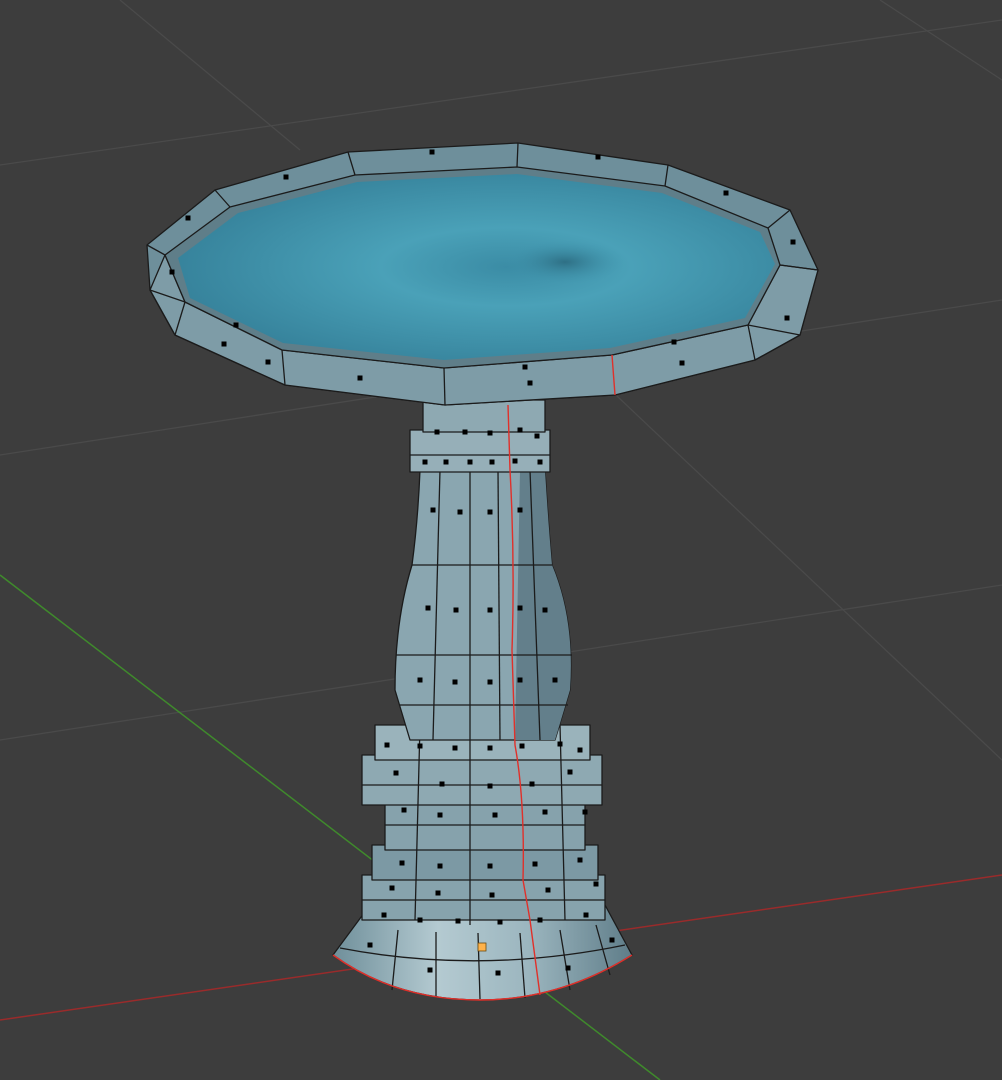  What do you see at coordinates (482, 947) in the screenshot?
I see `active-vertex` at bounding box center [482, 947].